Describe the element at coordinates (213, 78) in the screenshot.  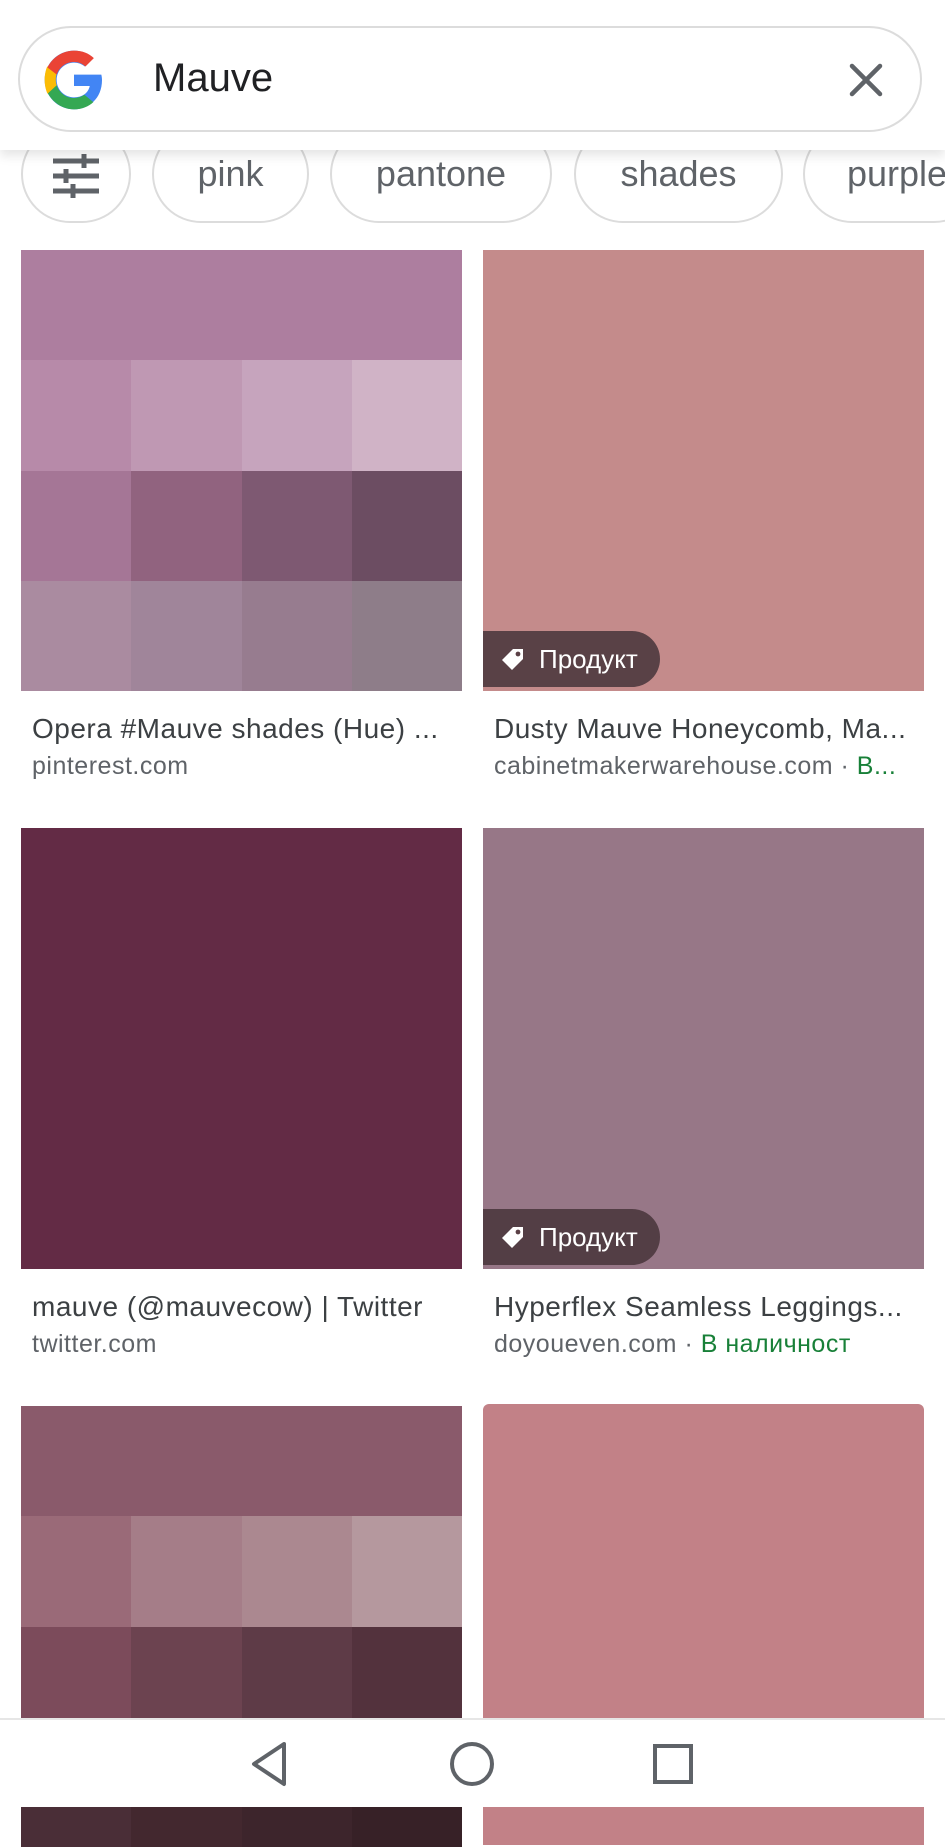
I see `search-query-text: Mauve` at that location.